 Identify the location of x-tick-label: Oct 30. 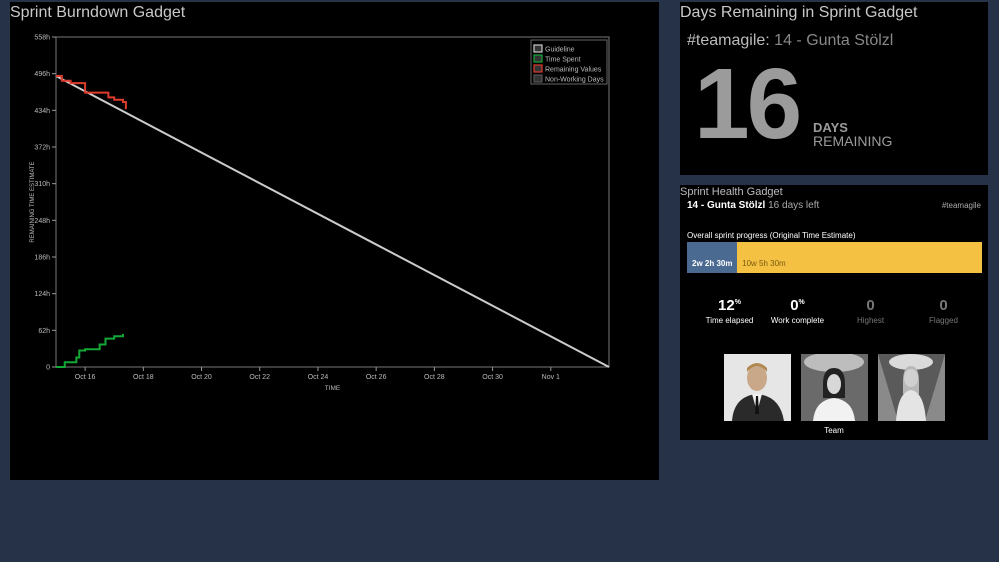
(492, 377).